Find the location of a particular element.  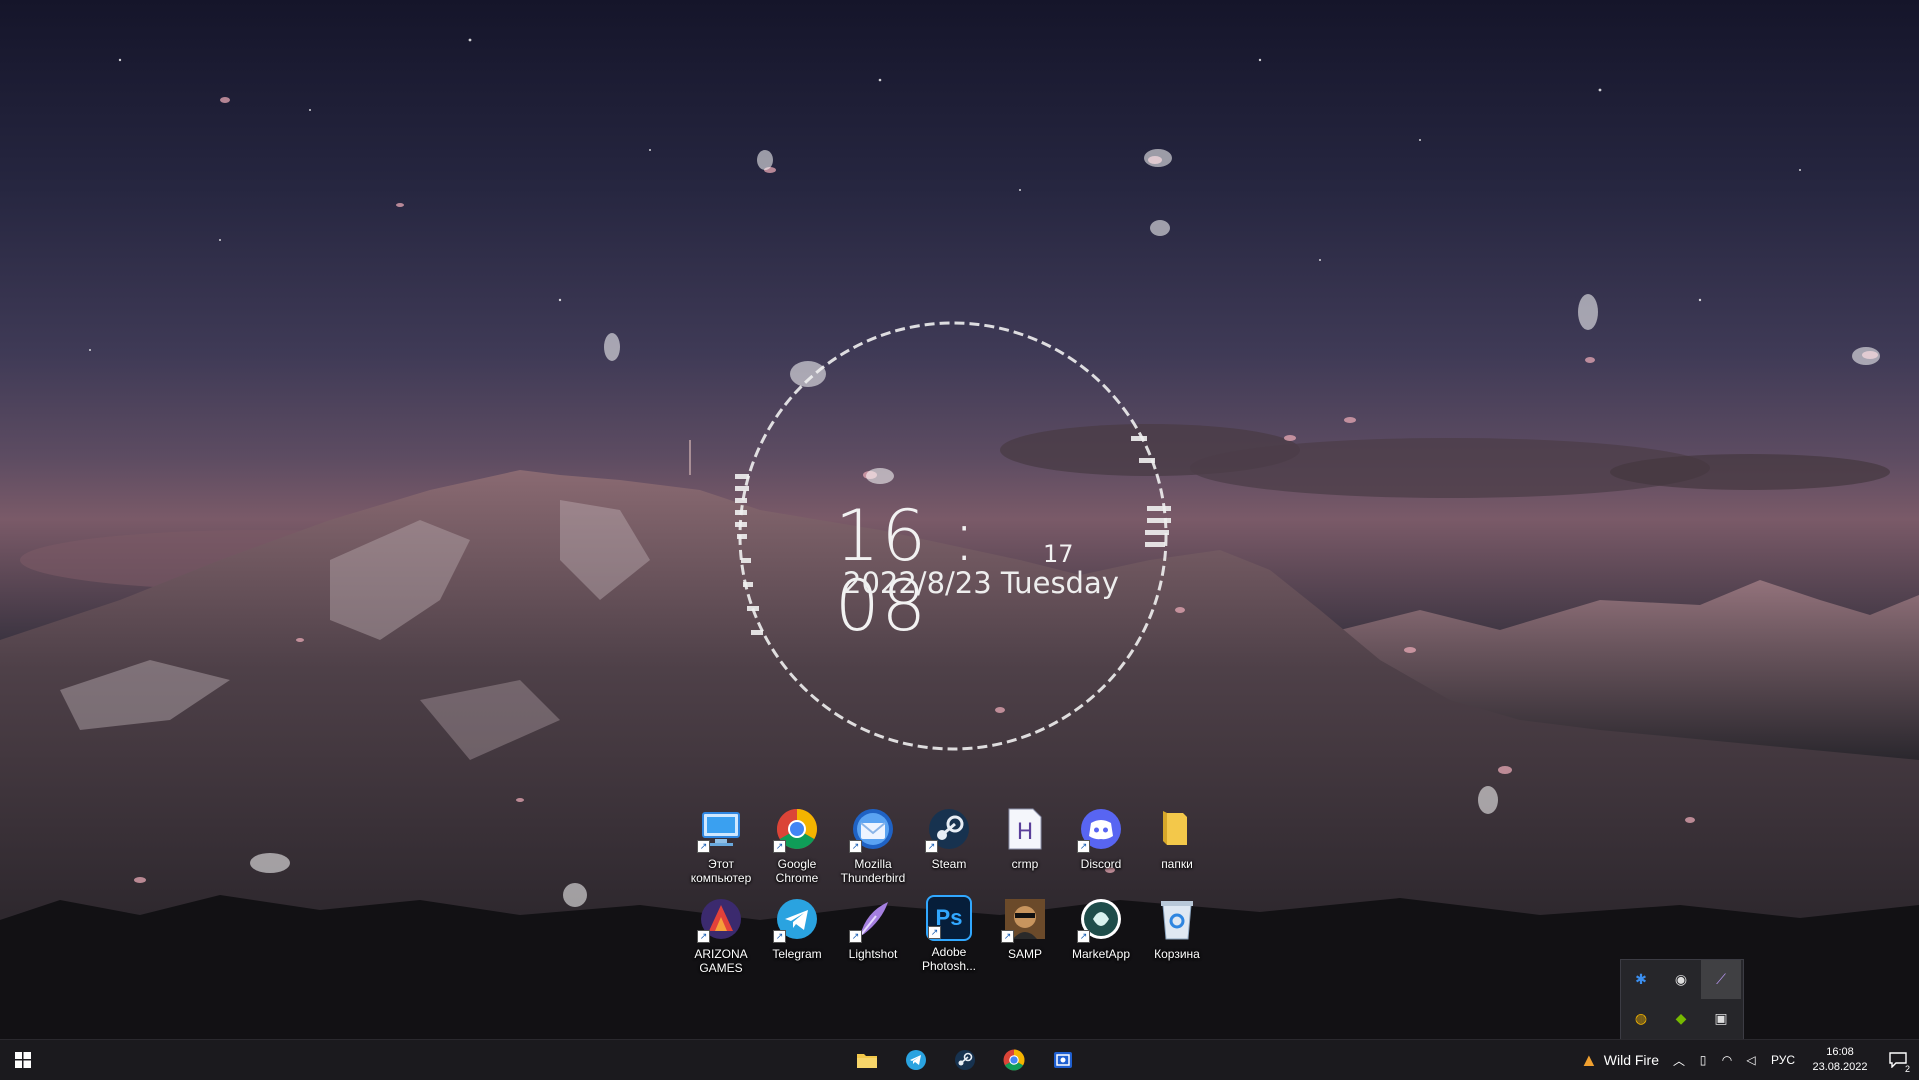

notification-count: 2 is located at coordinates (1907, 1069).